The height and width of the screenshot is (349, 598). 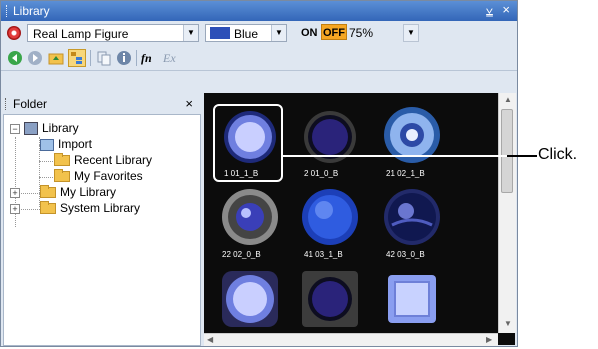 What do you see at coordinates (384, 33) in the screenshot?
I see `zoom-select: 75% ▼` at bounding box center [384, 33].